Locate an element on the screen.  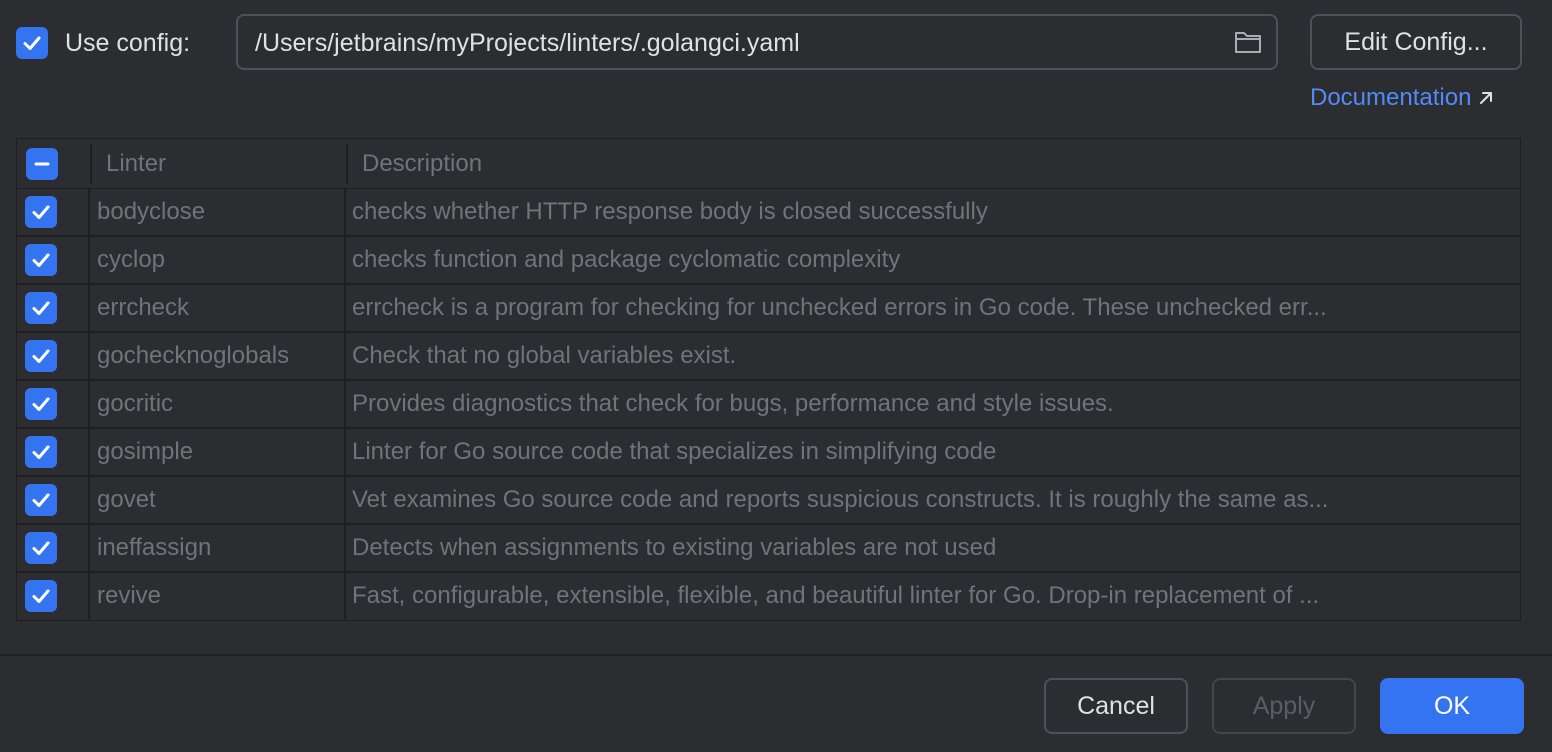
ok-button: OK is located at coordinates (1452, 706).